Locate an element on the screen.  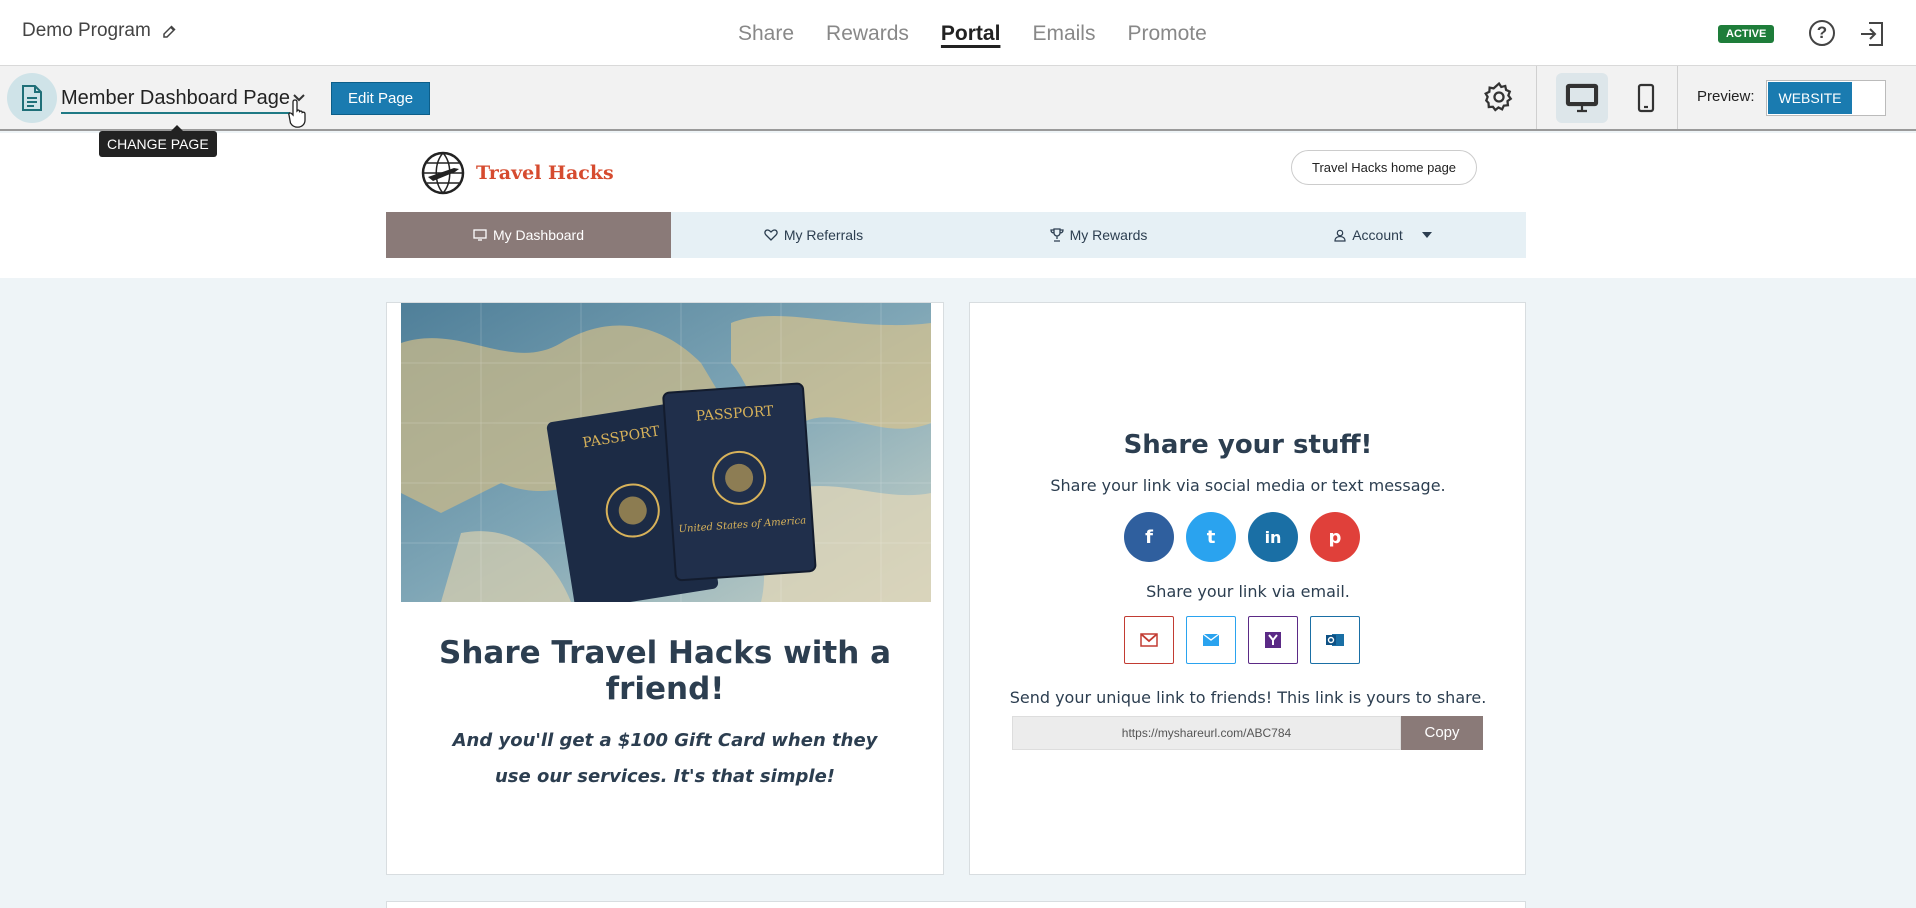
linkedin-icon: in is located at coordinates (1273, 537).